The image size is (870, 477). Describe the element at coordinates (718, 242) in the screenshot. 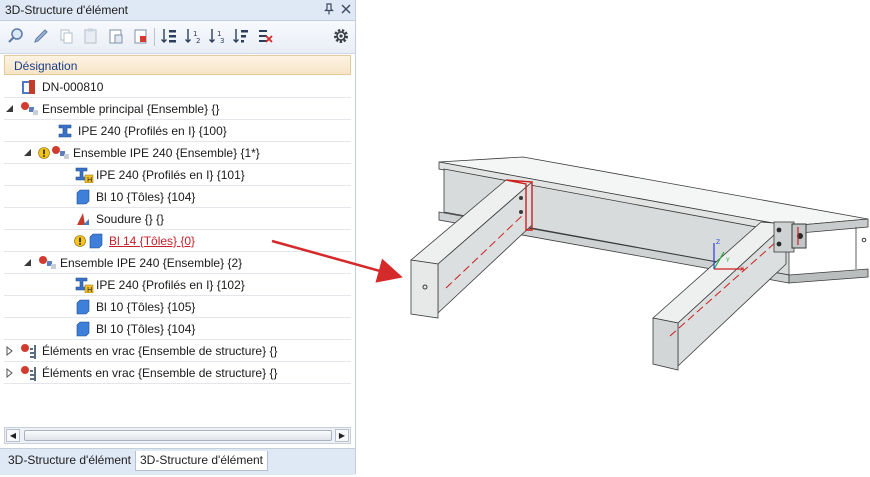

I see `axis-z-label: Z` at that location.